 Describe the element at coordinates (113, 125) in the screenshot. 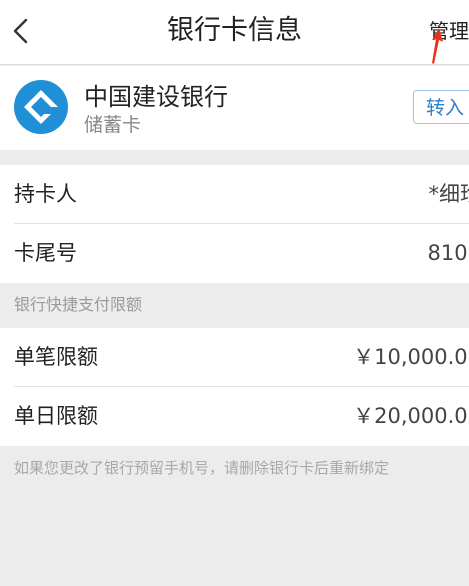

I see `card-type: 储蓄卡` at that location.